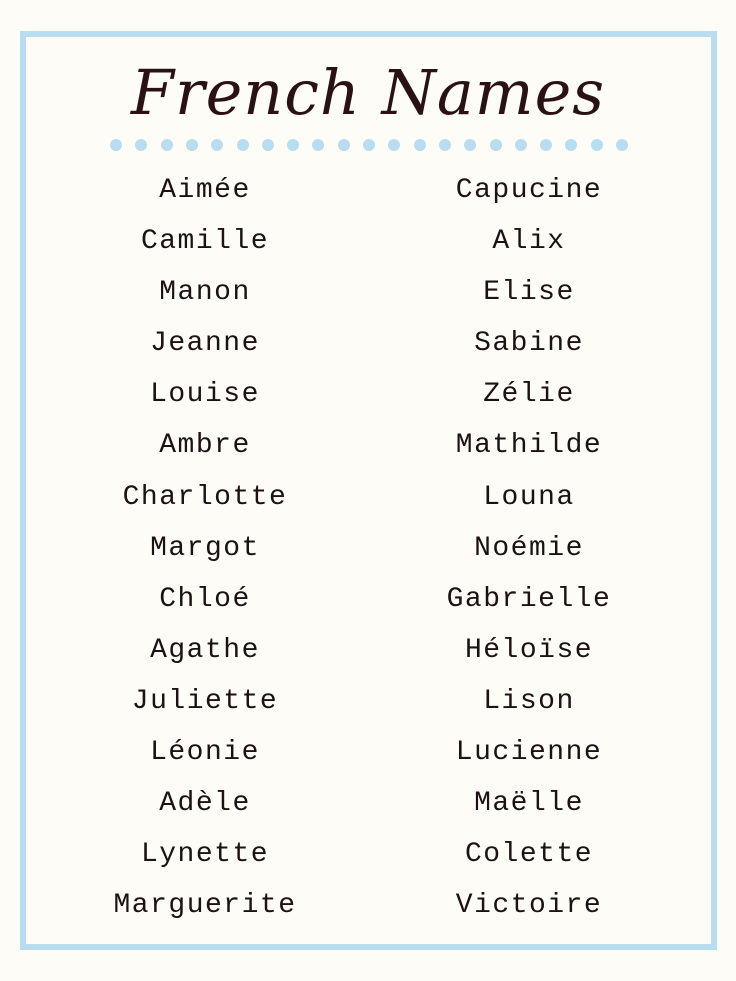 This screenshot has height=981, width=736. What do you see at coordinates (529, 395) in the screenshot?
I see `name-item: Zélie` at bounding box center [529, 395].